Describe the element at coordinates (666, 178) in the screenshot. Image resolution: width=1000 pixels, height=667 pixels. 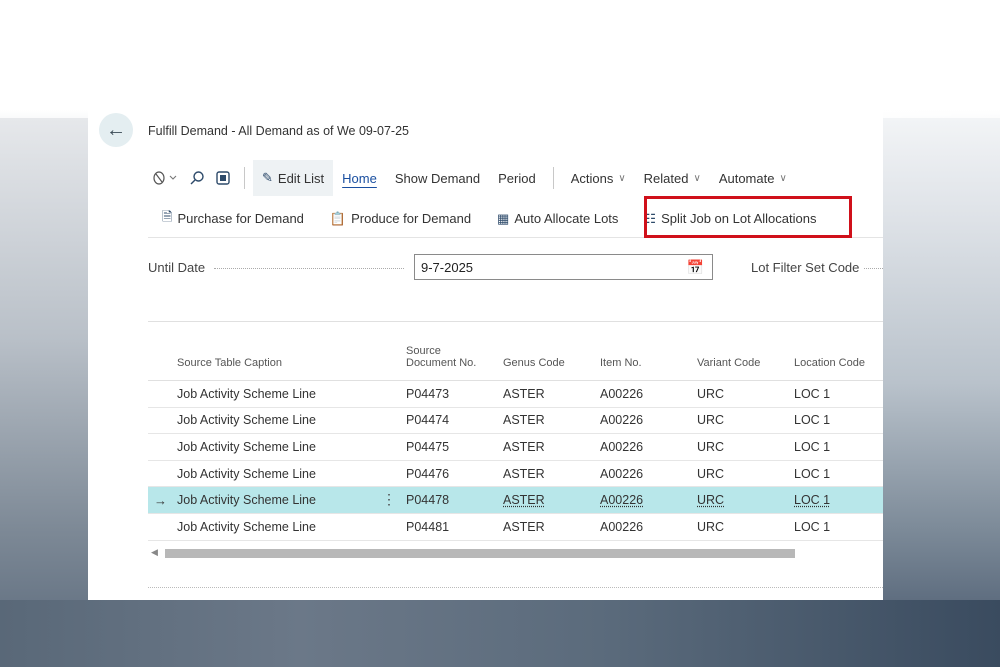
I see `related-label: Related` at that location.